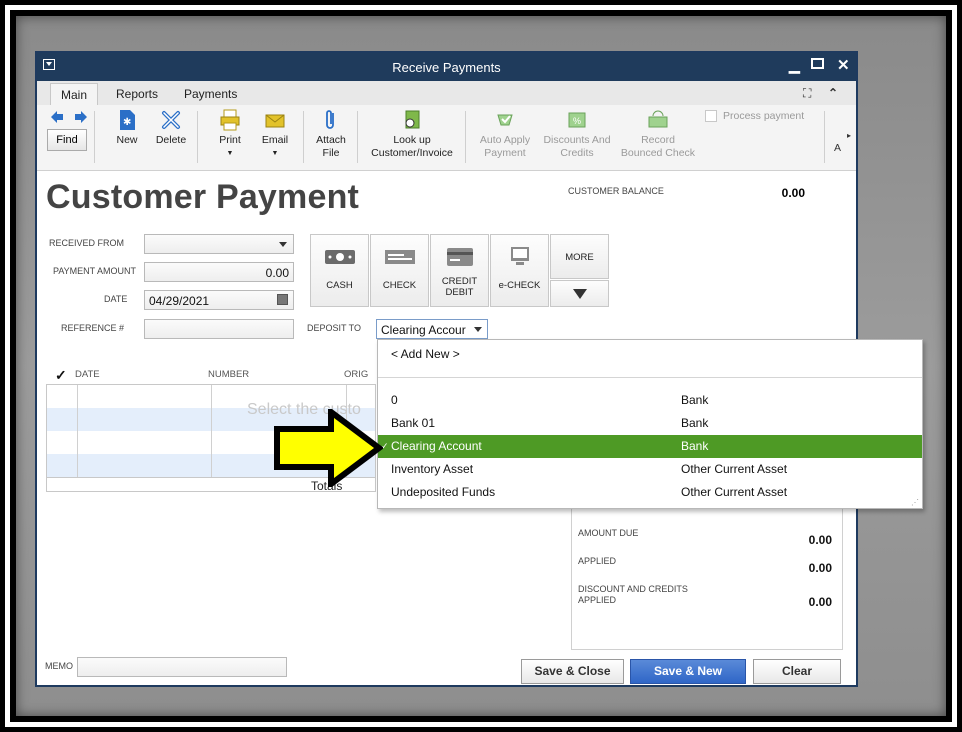  I want to click on record-bounced-check-button: Record Bounced Check, so click(658, 134).